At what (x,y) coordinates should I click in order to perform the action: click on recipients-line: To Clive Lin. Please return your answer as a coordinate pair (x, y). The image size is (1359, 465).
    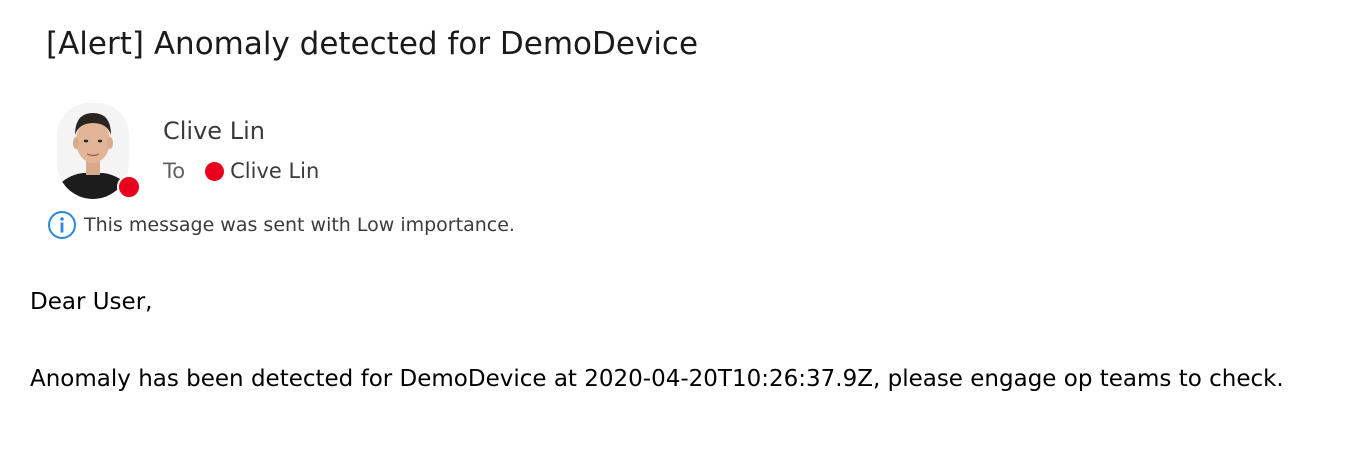
    Looking at the image, I should click on (241, 171).